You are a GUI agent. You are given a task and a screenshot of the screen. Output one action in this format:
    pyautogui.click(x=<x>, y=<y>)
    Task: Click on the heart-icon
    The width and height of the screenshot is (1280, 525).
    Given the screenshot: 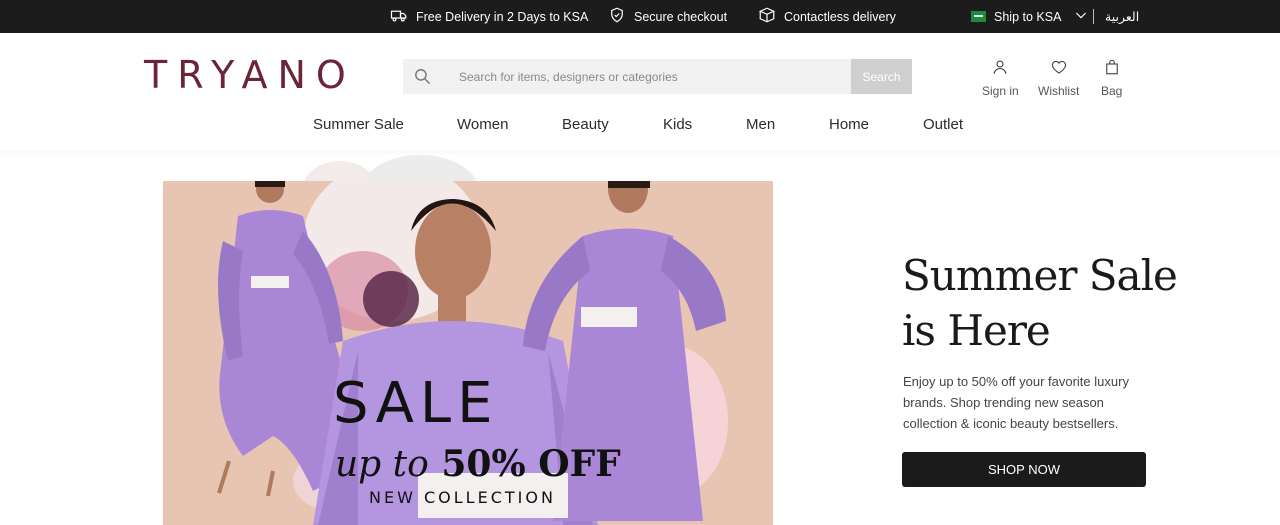 What is the action you would take?
    pyautogui.click(x=1059, y=71)
    